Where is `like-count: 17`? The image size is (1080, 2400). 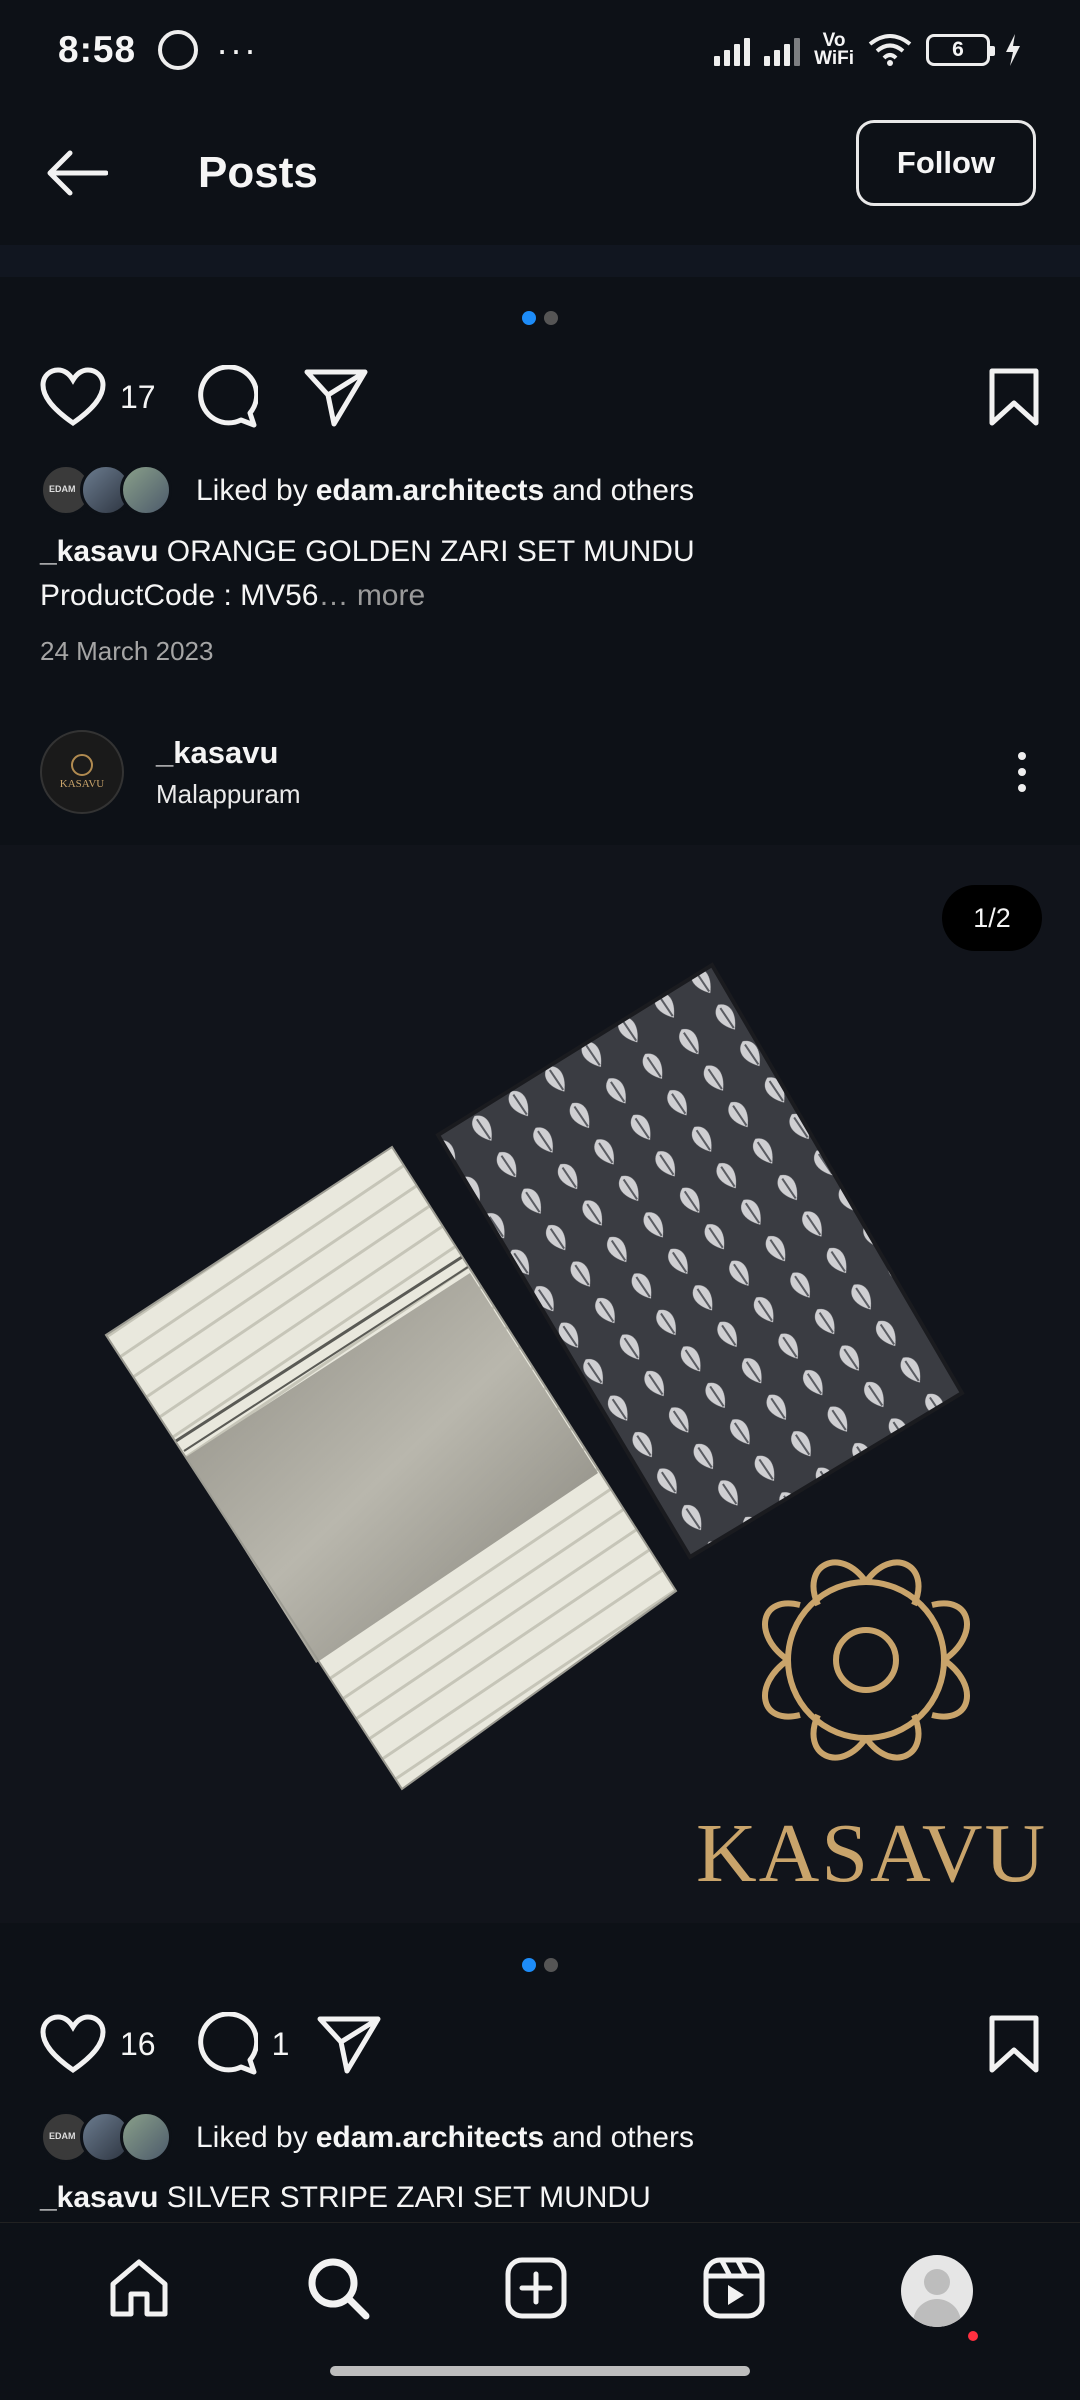 like-count: 17 is located at coordinates (138, 397).